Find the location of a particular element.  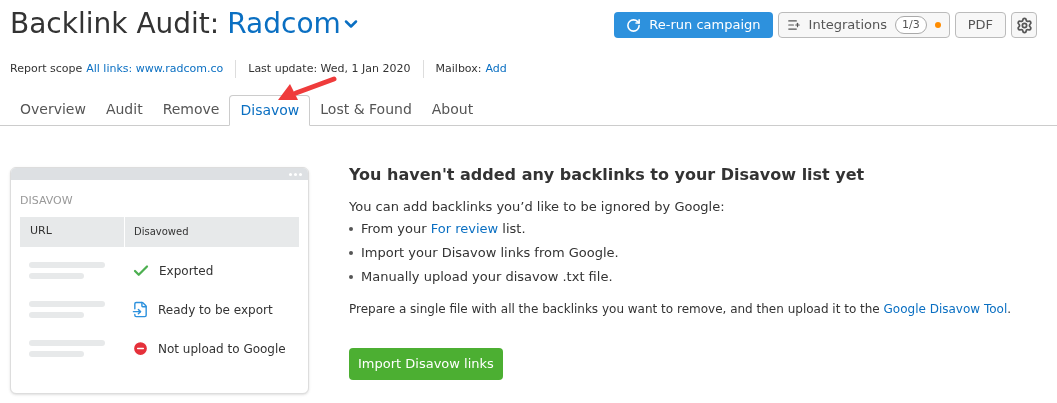

settings-icon is located at coordinates (1024, 25).